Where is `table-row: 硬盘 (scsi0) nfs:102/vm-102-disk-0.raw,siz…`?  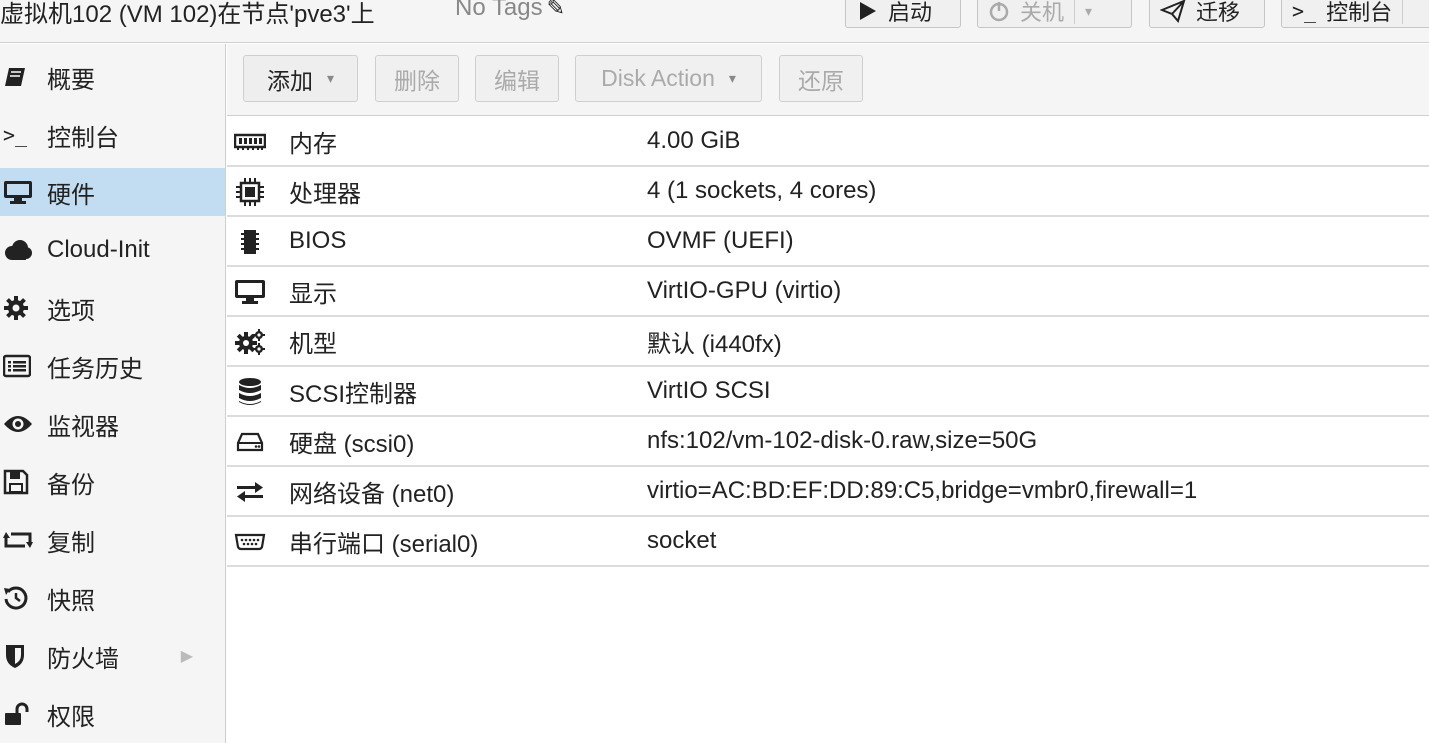 table-row: 硬盘 (scsi0) nfs:102/vm-102-disk-0.raw,siz… is located at coordinates (828, 442).